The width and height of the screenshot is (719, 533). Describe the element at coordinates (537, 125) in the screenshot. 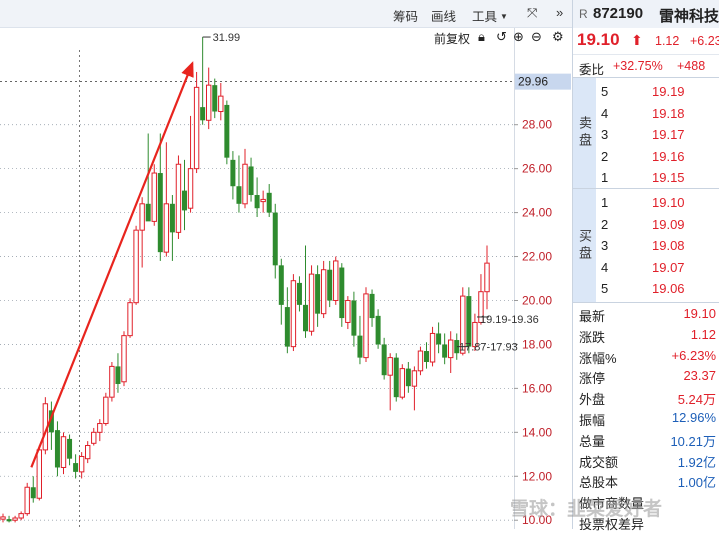

I see `y-tick-label: 28.00` at that location.